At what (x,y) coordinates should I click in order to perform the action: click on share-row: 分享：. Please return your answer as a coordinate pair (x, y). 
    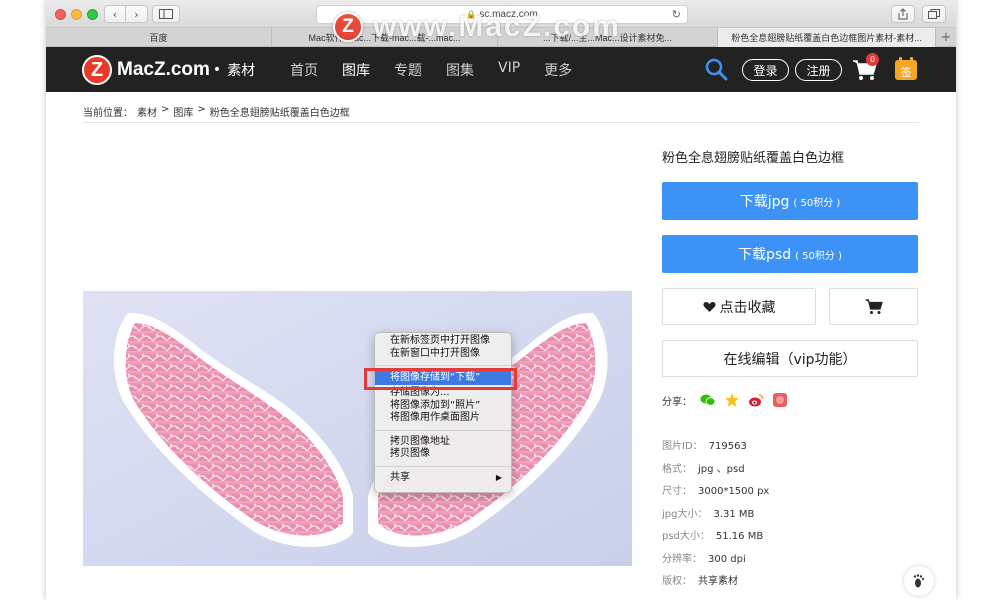
    Looking at the image, I should click on (725, 400).